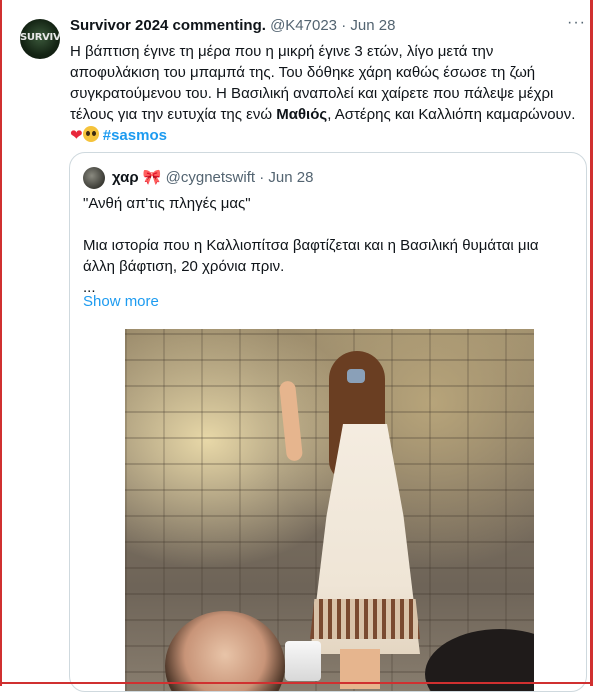  Describe the element at coordinates (76, 135) in the screenshot. I see `heart-icon: ❤` at that location.